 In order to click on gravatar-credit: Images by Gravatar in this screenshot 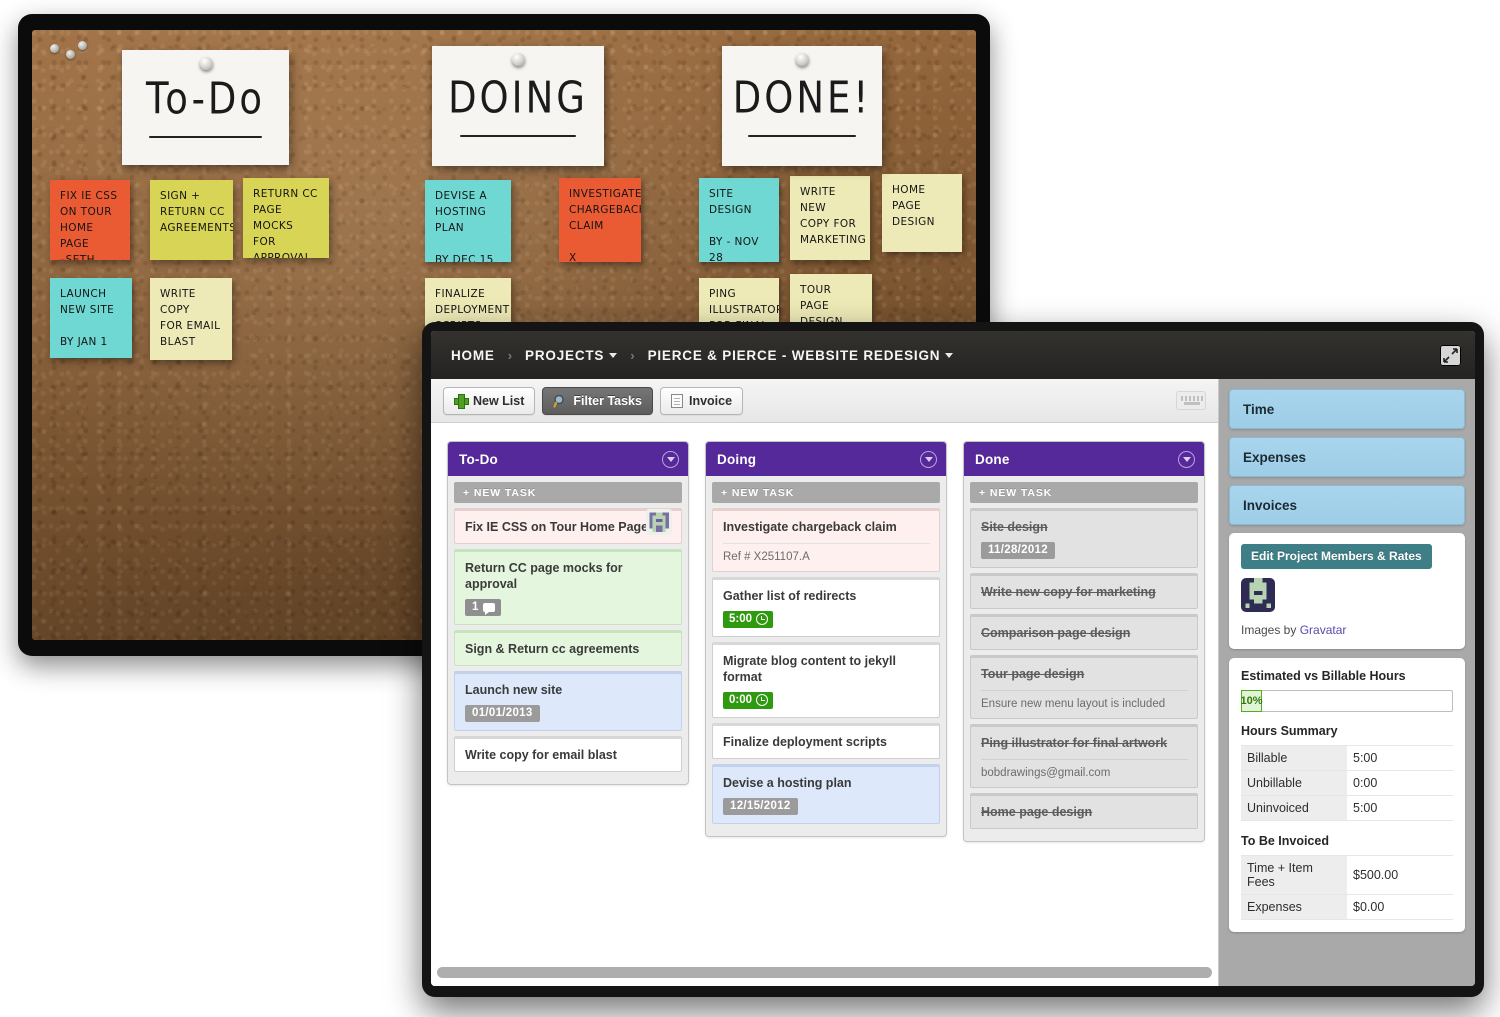, I will do `click(1347, 630)`.